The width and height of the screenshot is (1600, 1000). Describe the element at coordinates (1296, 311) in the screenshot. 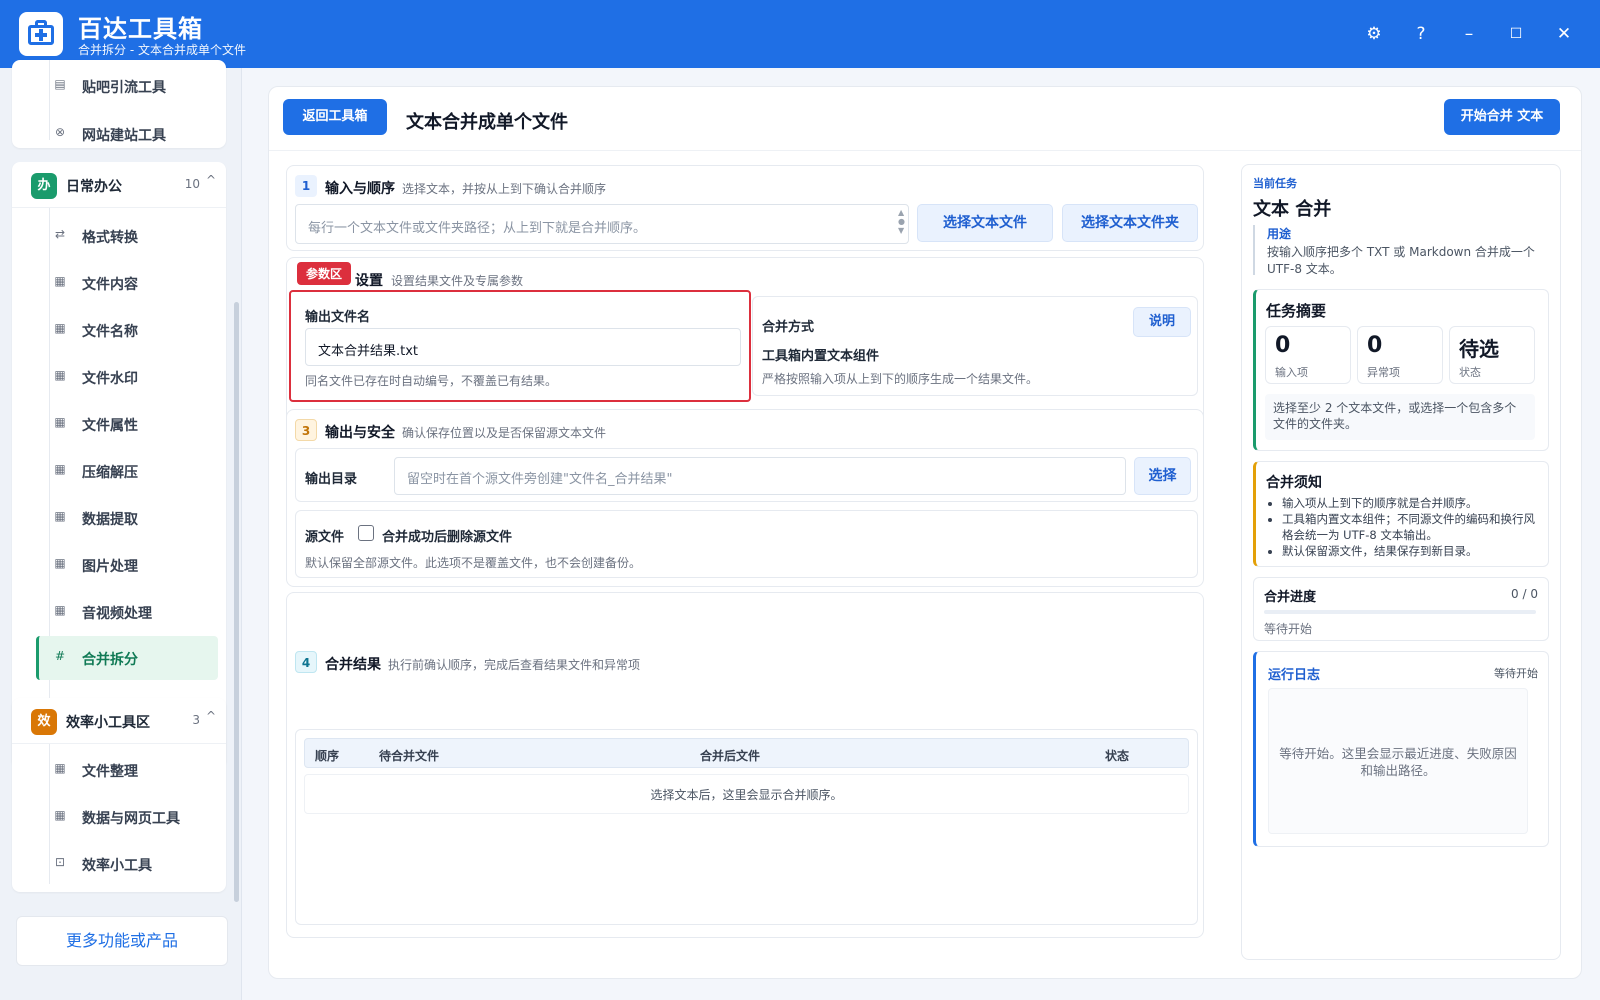

I see `summary-title: 任务摘要` at that location.